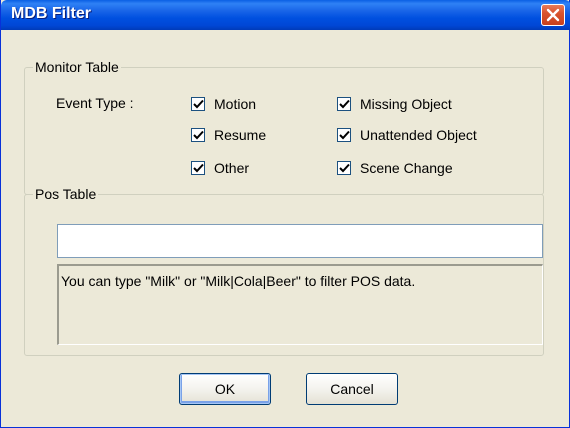 Image resolution: width=570 pixels, height=428 pixels. Describe the element at coordinates (51, 13) in the screenshot. I see `window-title: MDB Filter` at that location.